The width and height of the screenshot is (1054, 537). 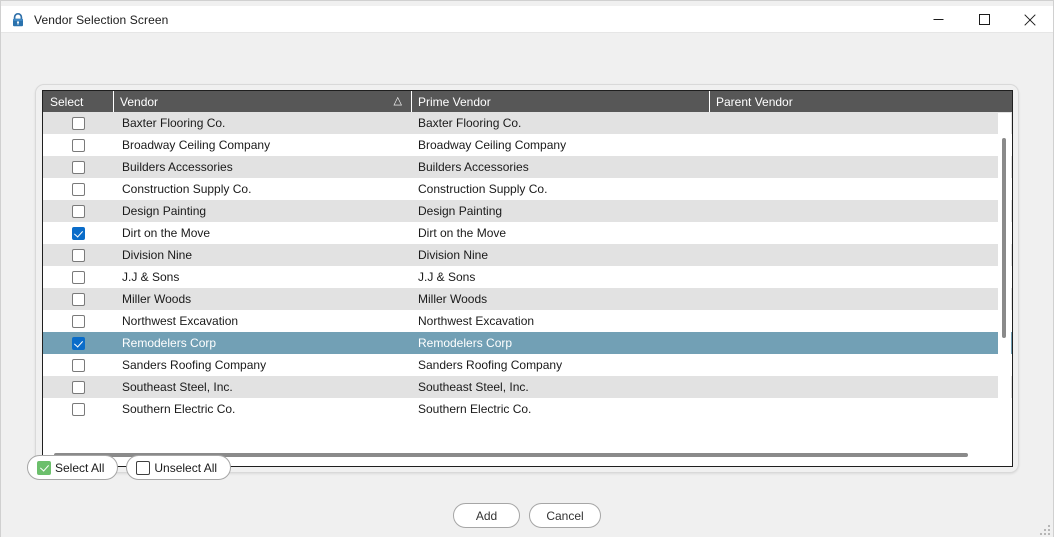 I want to click on column-header-select: Select, so click(x=78, y=101).